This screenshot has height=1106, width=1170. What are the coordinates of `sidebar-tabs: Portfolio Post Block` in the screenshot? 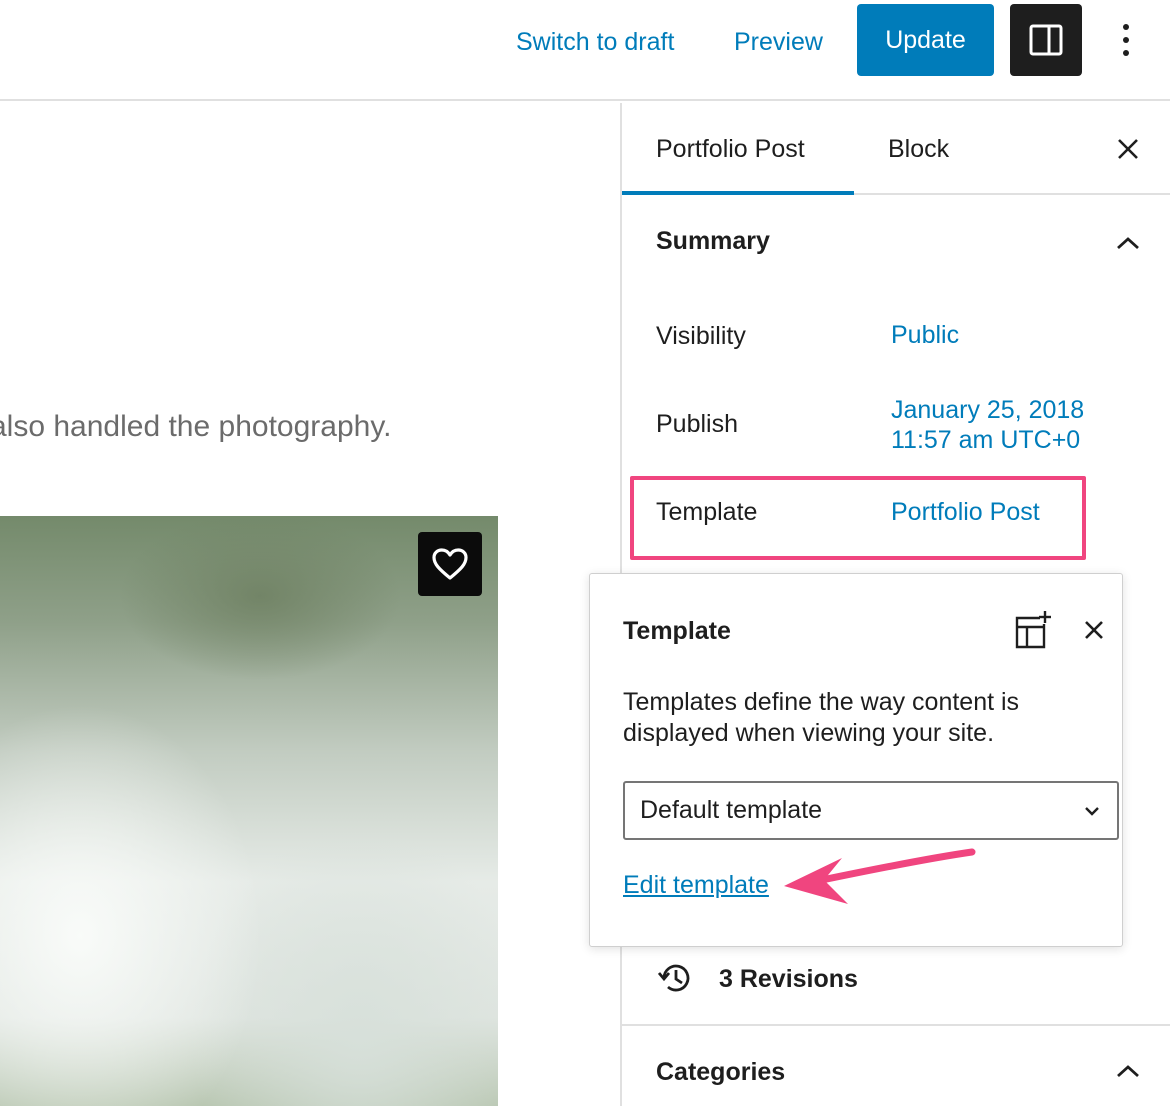 It's located at (896, 149).